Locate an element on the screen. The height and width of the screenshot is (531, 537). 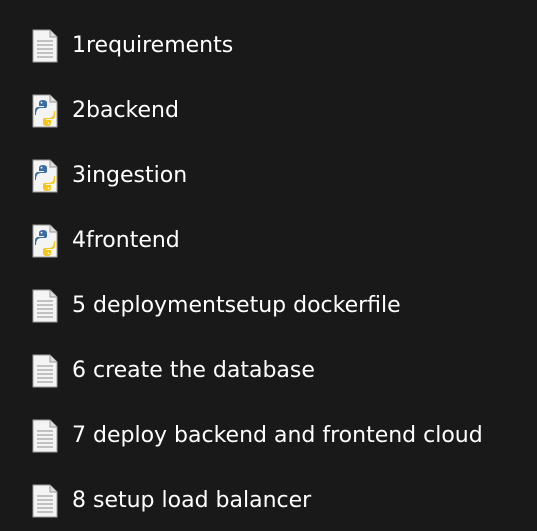
file-item-6-create-the-database: 6 create the database is located at coordinates (268, 371).